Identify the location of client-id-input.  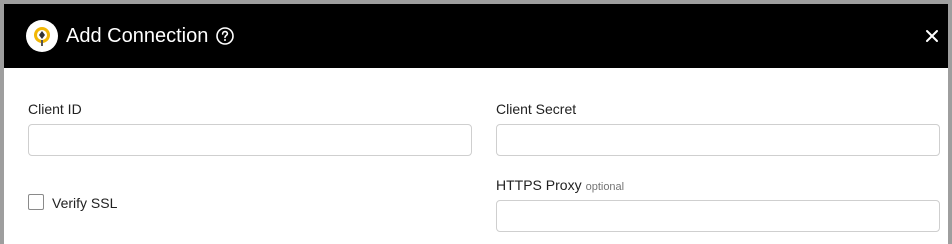
(250, 140).